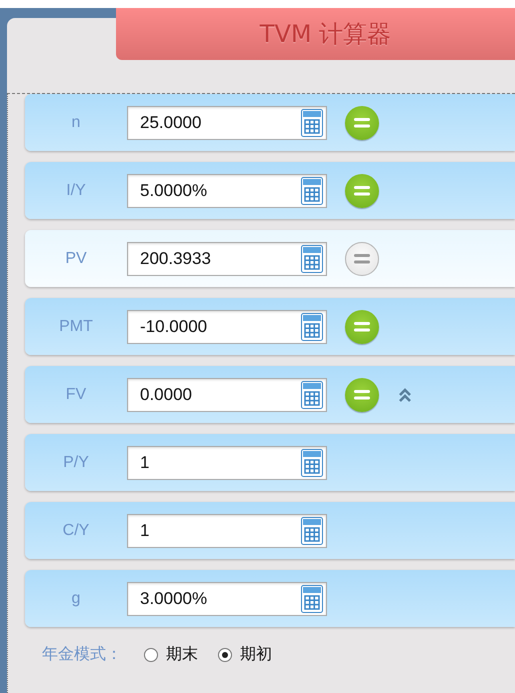 This screenshot has width=515, height=693. I want to click on radio-option: 期末, so click(171, 654).